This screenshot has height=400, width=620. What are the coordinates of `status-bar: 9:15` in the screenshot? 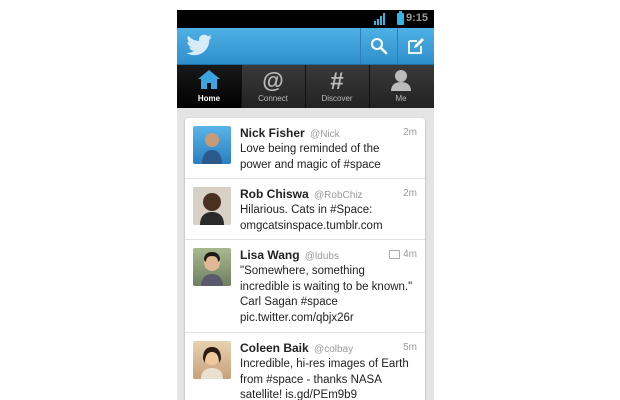 It's located at (305, 19).